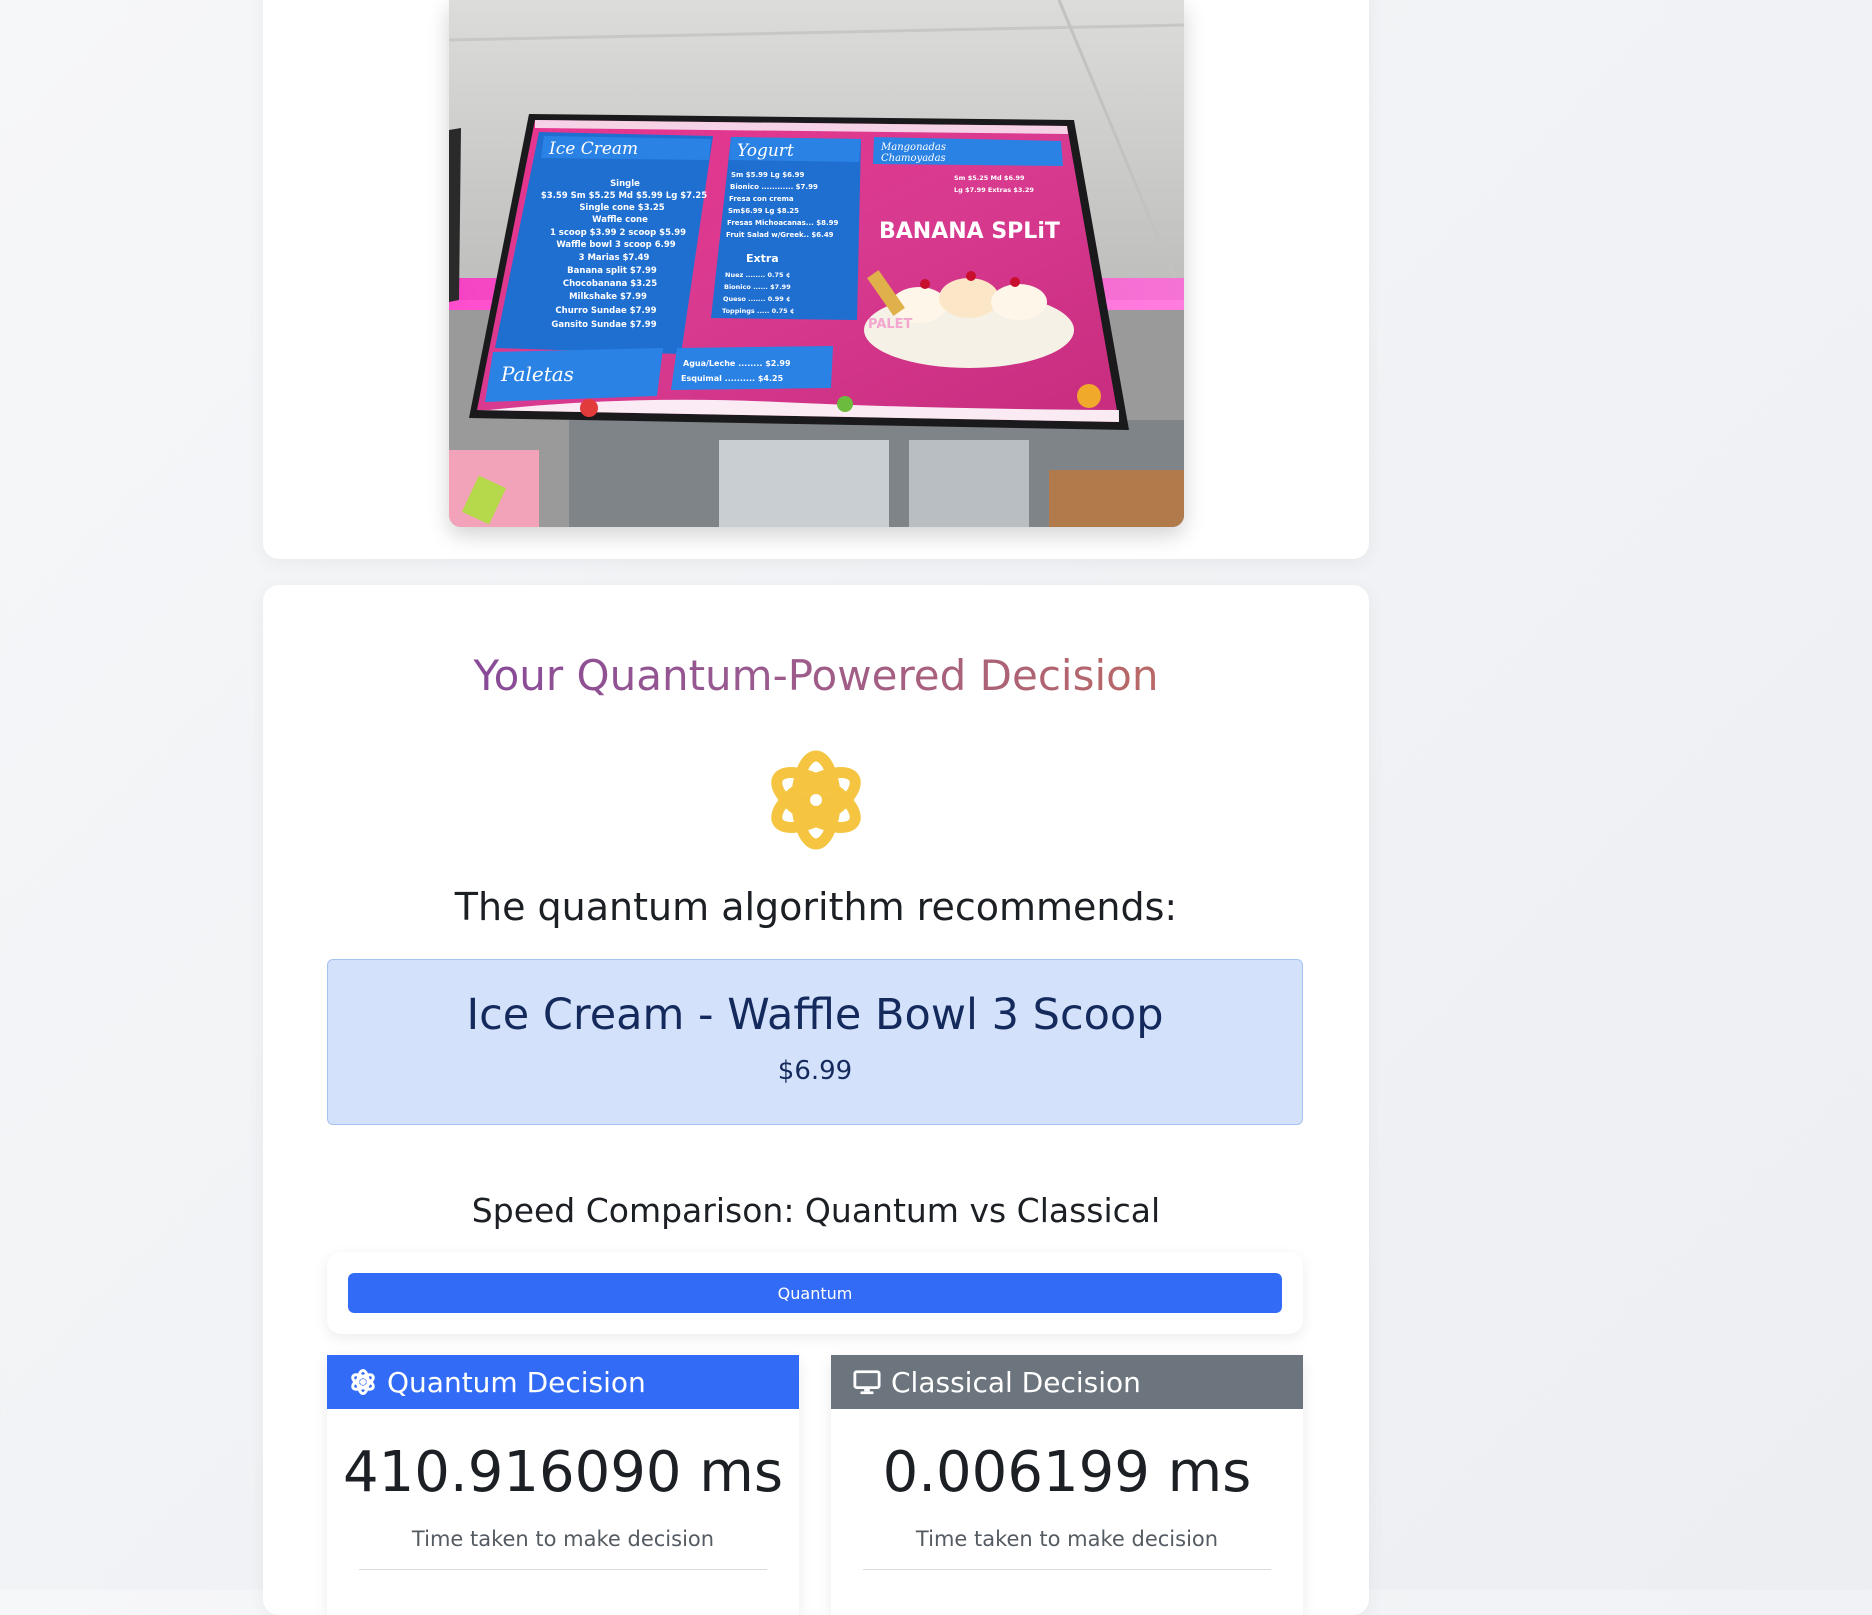 The image size is (1872, 1615). I want to click on menu-line: Bionico ...... $7.99, so click(757, 287).